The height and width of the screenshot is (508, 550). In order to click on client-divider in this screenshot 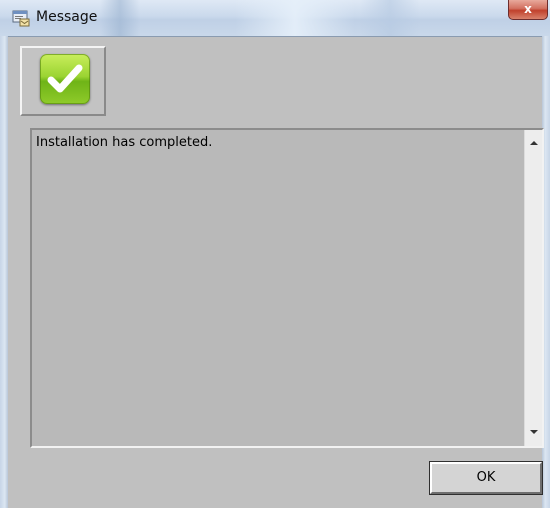, I will do `click(275, 36)`.